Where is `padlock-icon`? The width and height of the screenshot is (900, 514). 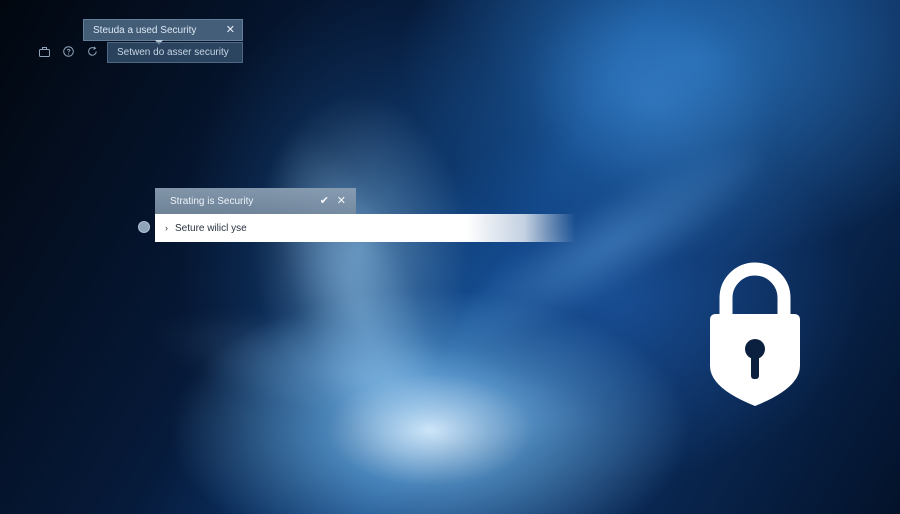 padlock-icon is located at coordinates (755, 334).